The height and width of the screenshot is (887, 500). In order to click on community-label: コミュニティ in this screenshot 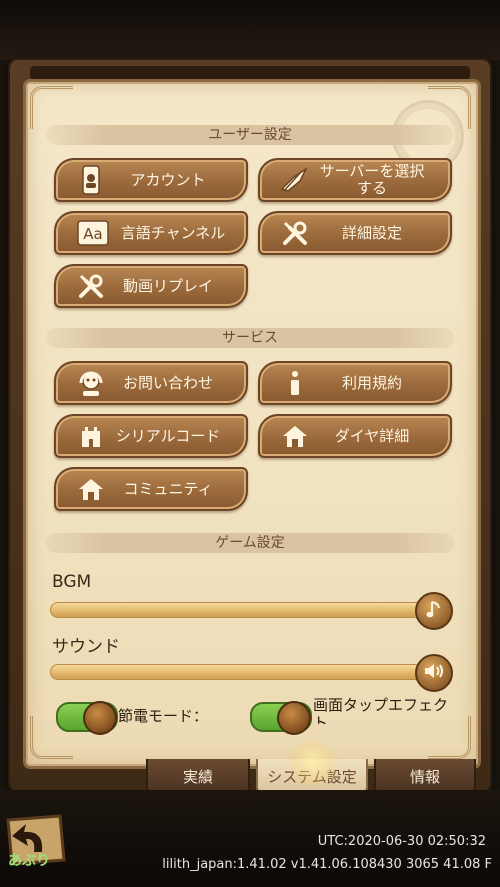, I will do `click(168, 488)`.